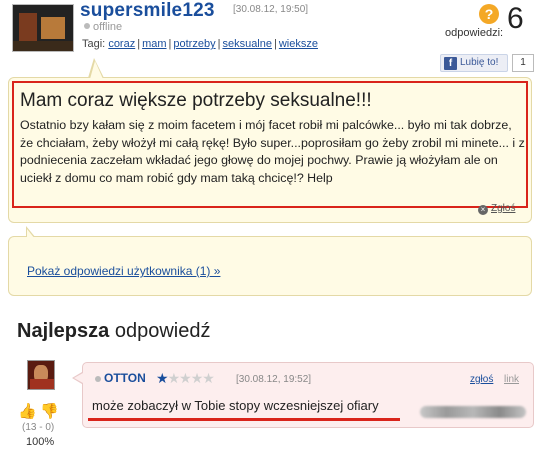 This screenshot has width=542, height=454. What do you see at coordinates (40, 442) in the screenshot?
I see `vote-percent: 100%` at bounding box center [40, 442].